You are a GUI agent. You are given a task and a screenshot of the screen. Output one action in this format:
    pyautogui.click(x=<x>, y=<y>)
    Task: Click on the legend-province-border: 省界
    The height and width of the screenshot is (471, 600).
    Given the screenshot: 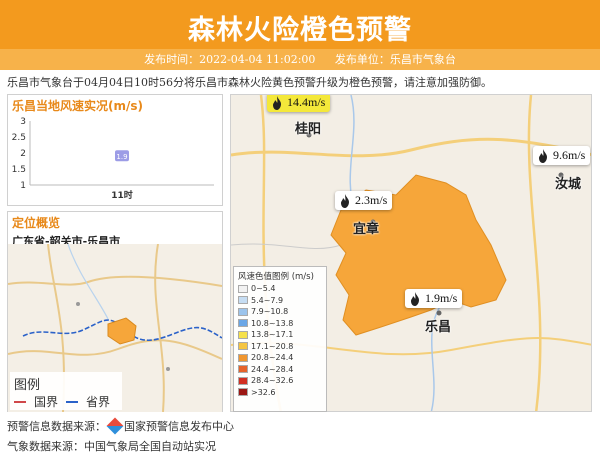 What is the action you would take?
    pyautogui.click(x=98, y=402)
    